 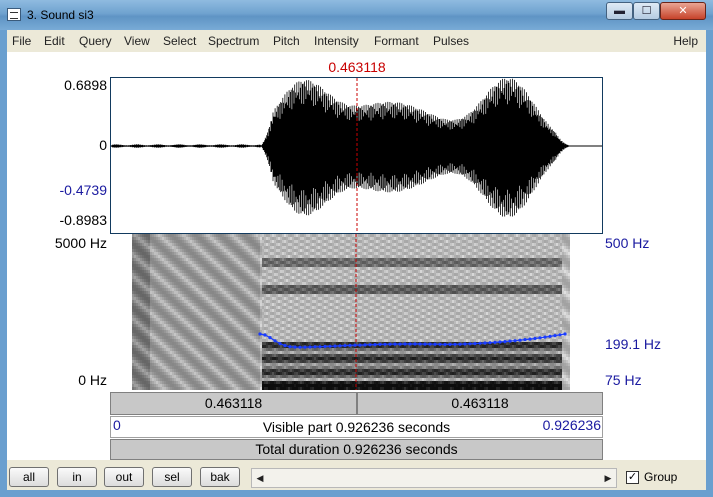 I want to click on zoom-back-button: bak, so click(x=220, y=477).